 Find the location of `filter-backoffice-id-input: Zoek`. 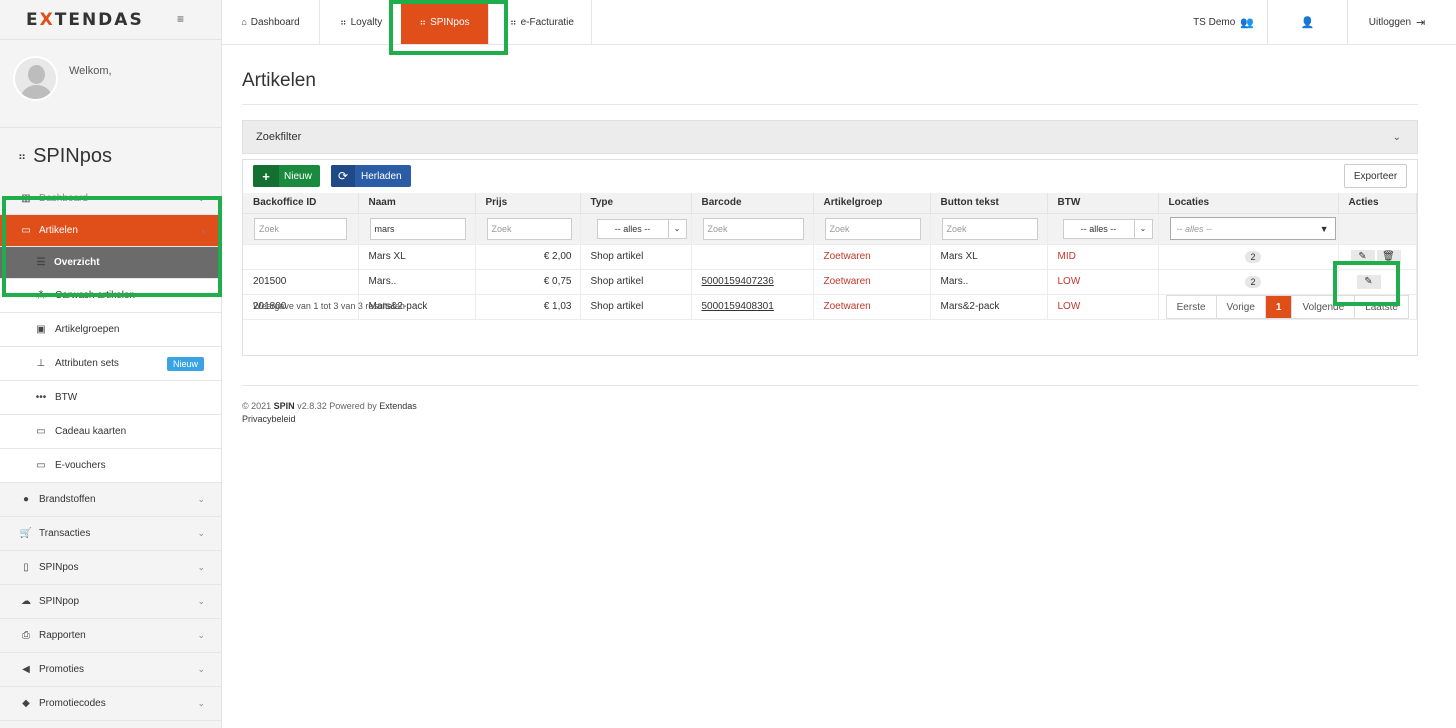

filter-backoffice-id-input: Zoek is located at coordinates (300, 228).